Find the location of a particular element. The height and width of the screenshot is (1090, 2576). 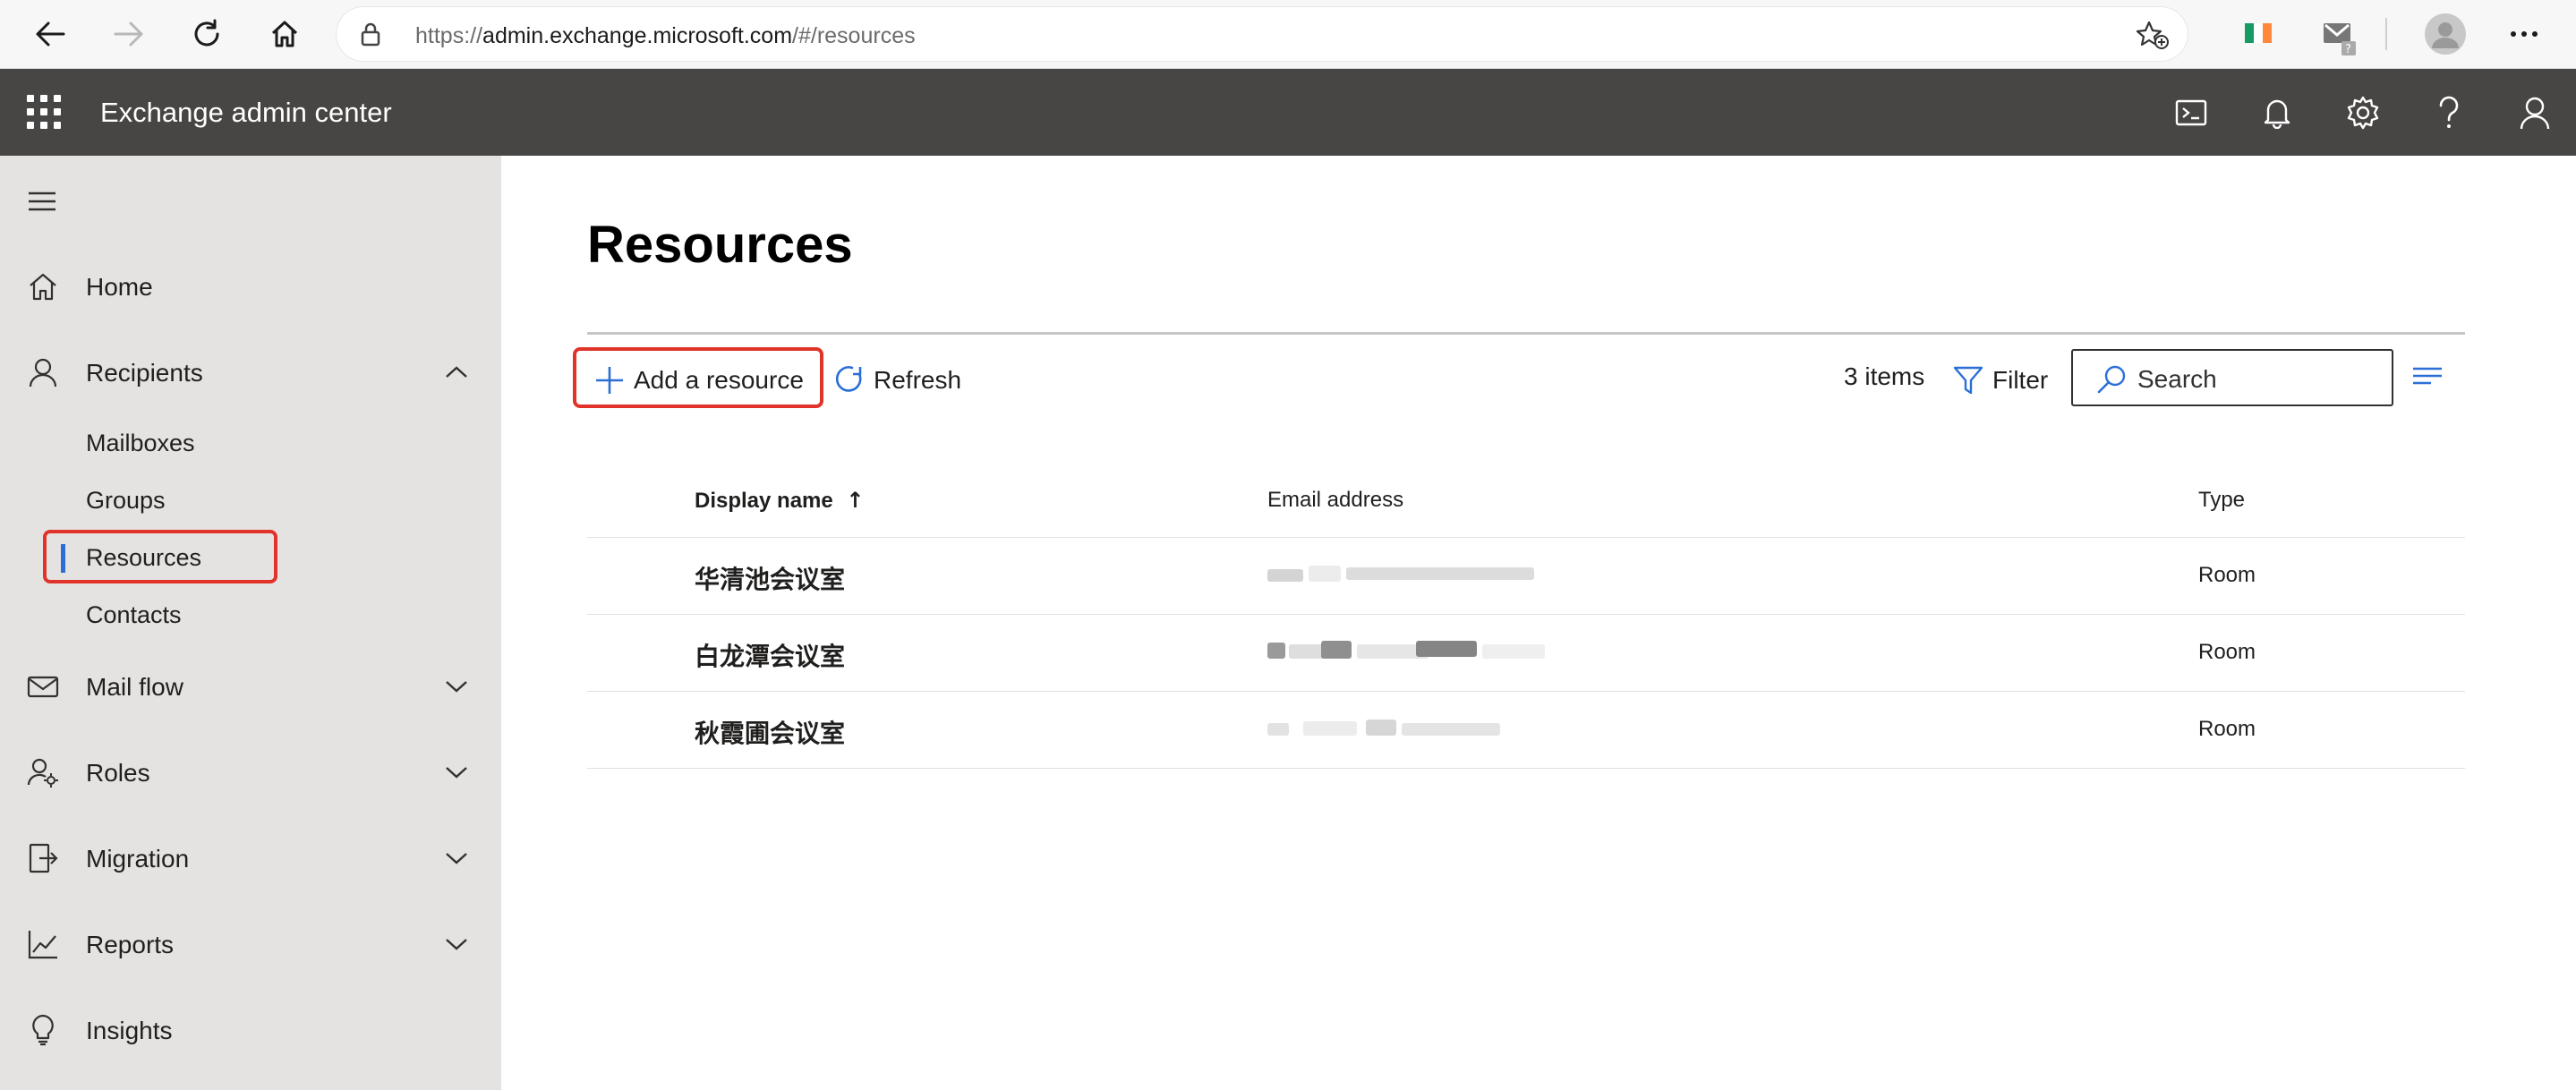

nav-contacts: Contacts is located at coordinates (250, 615).